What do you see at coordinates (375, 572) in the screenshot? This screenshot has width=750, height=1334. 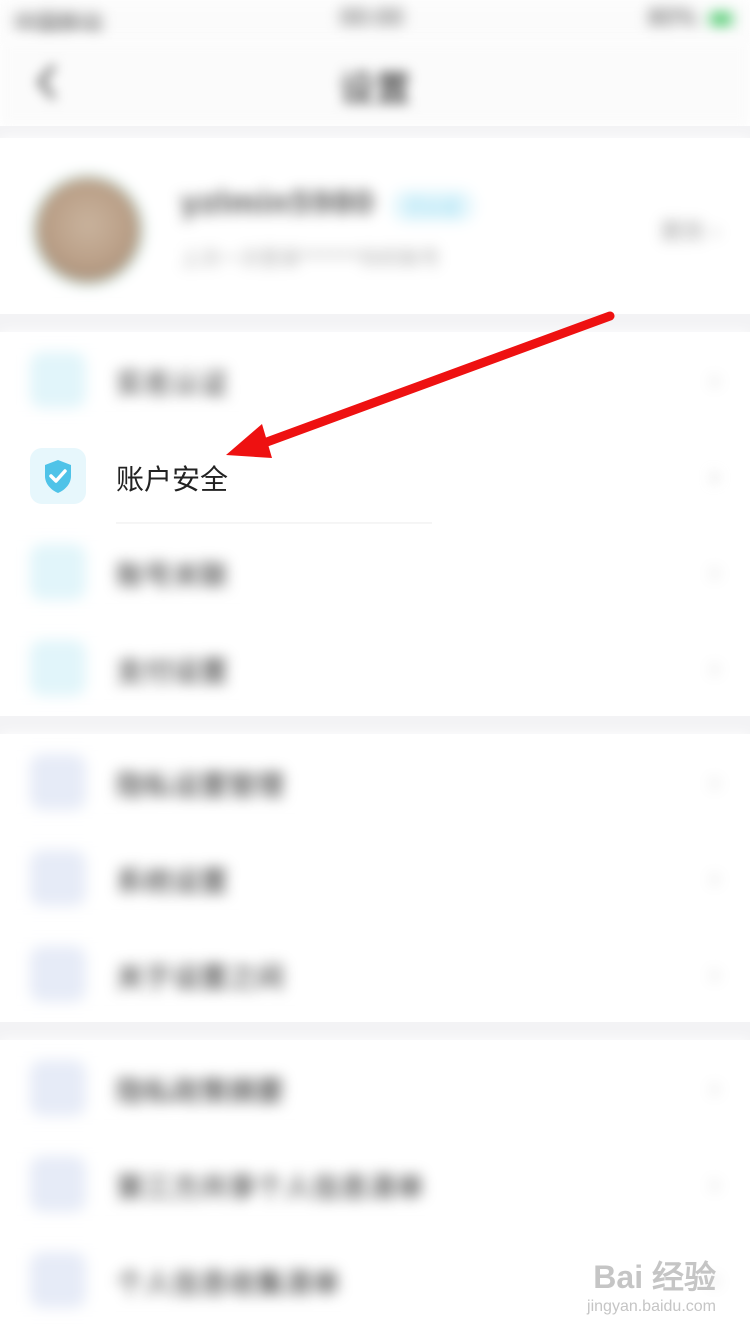 I see `settings-row-account-link: 账号关联 ›` at bounding box center [375, 572].